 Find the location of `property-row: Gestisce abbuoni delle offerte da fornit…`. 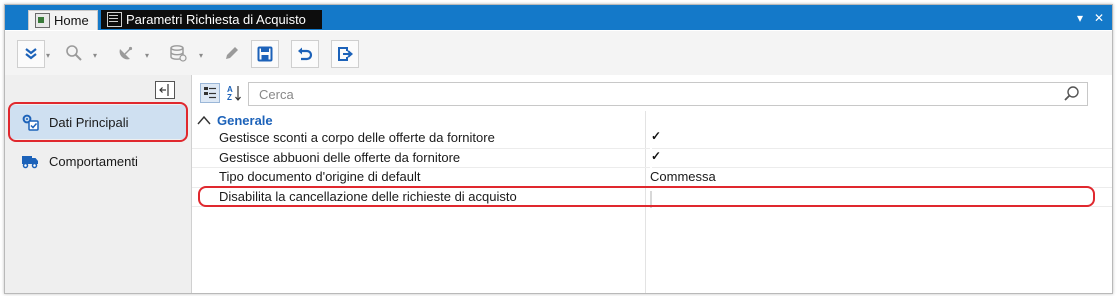

property-row: Gestisce abbuoni delle offerte da fornit… is located at coordinates (652, 159).